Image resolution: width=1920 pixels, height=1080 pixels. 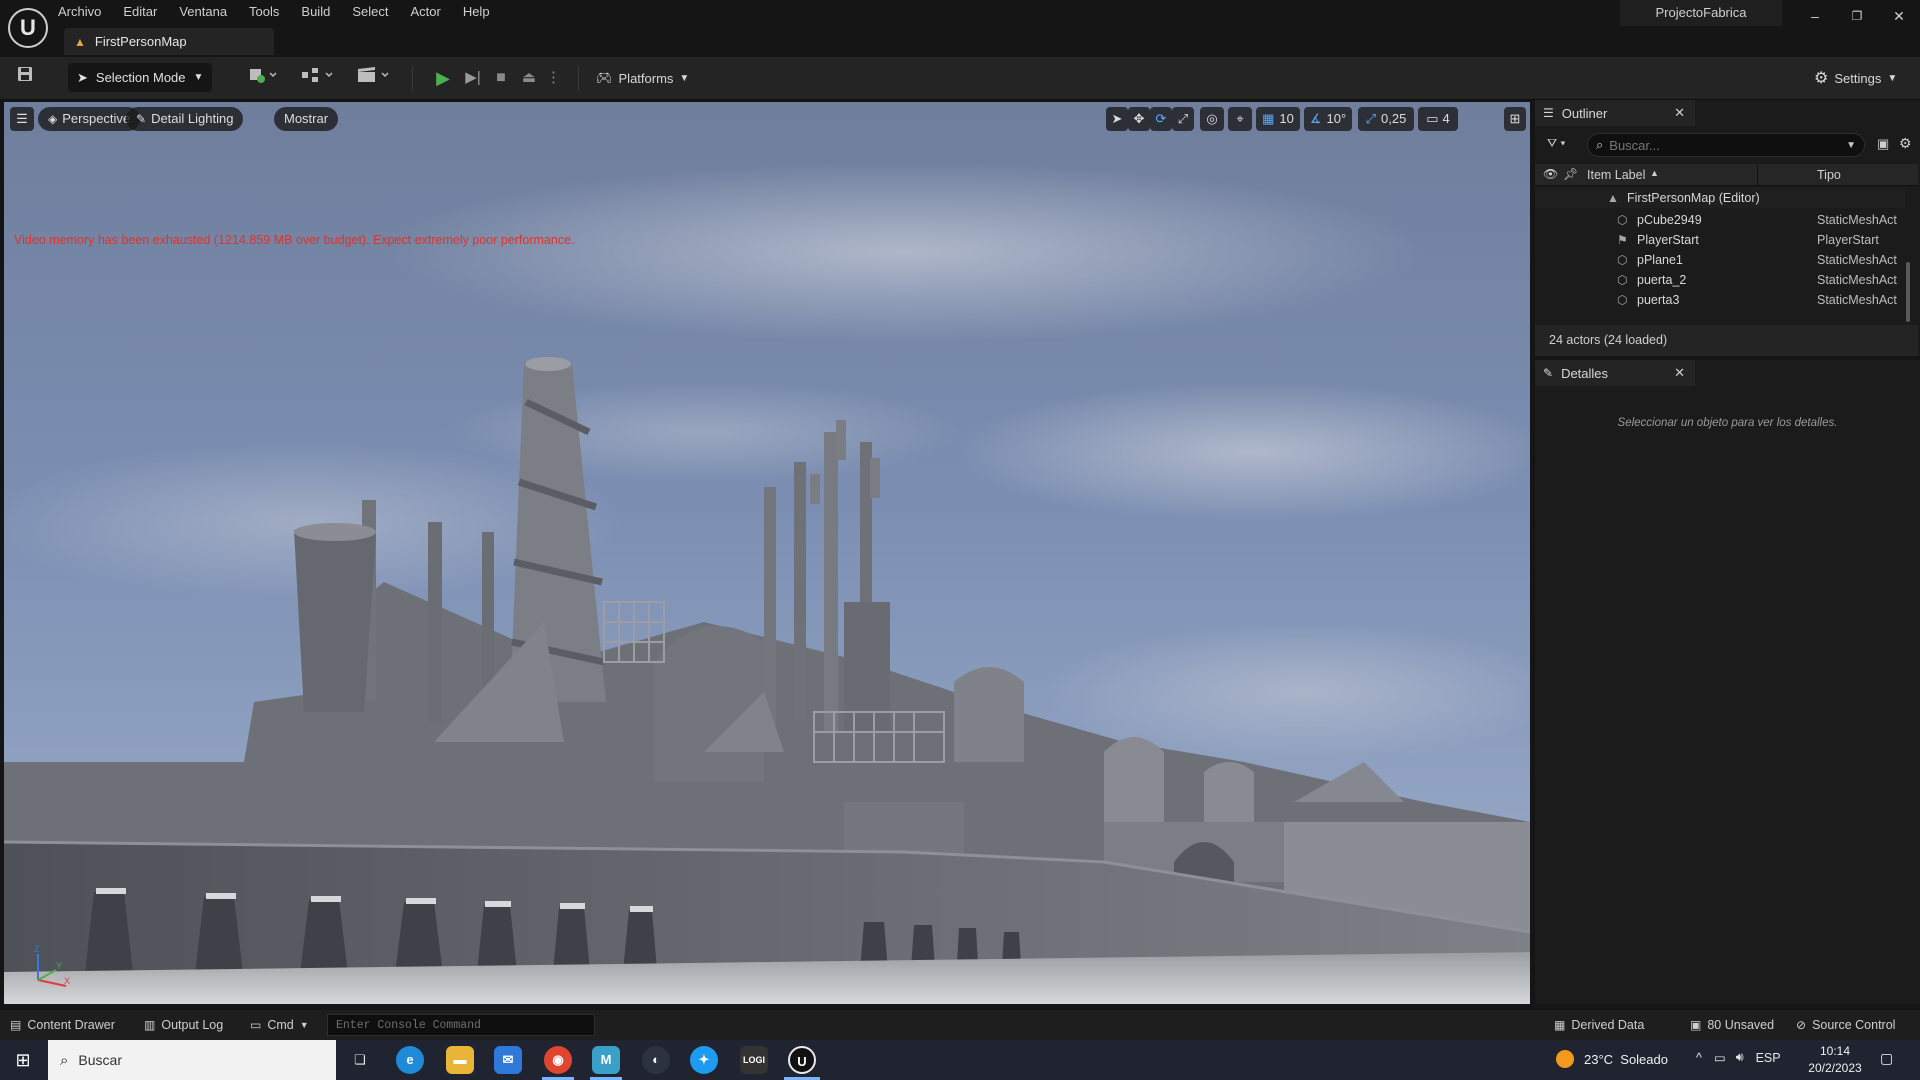 What do you see at coordinates (1599, 1025) in the screenshot?
I see `derived-data-button: ▦ Derived Data` at bounding box center [1599, 1025].